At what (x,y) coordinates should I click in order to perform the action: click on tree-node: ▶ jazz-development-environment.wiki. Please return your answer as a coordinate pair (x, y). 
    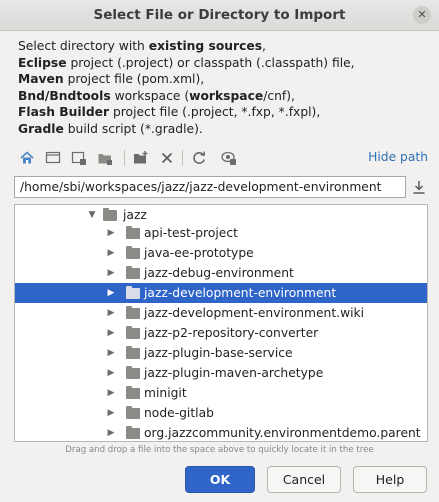
    Looking at the image, I should click on (221, 313).